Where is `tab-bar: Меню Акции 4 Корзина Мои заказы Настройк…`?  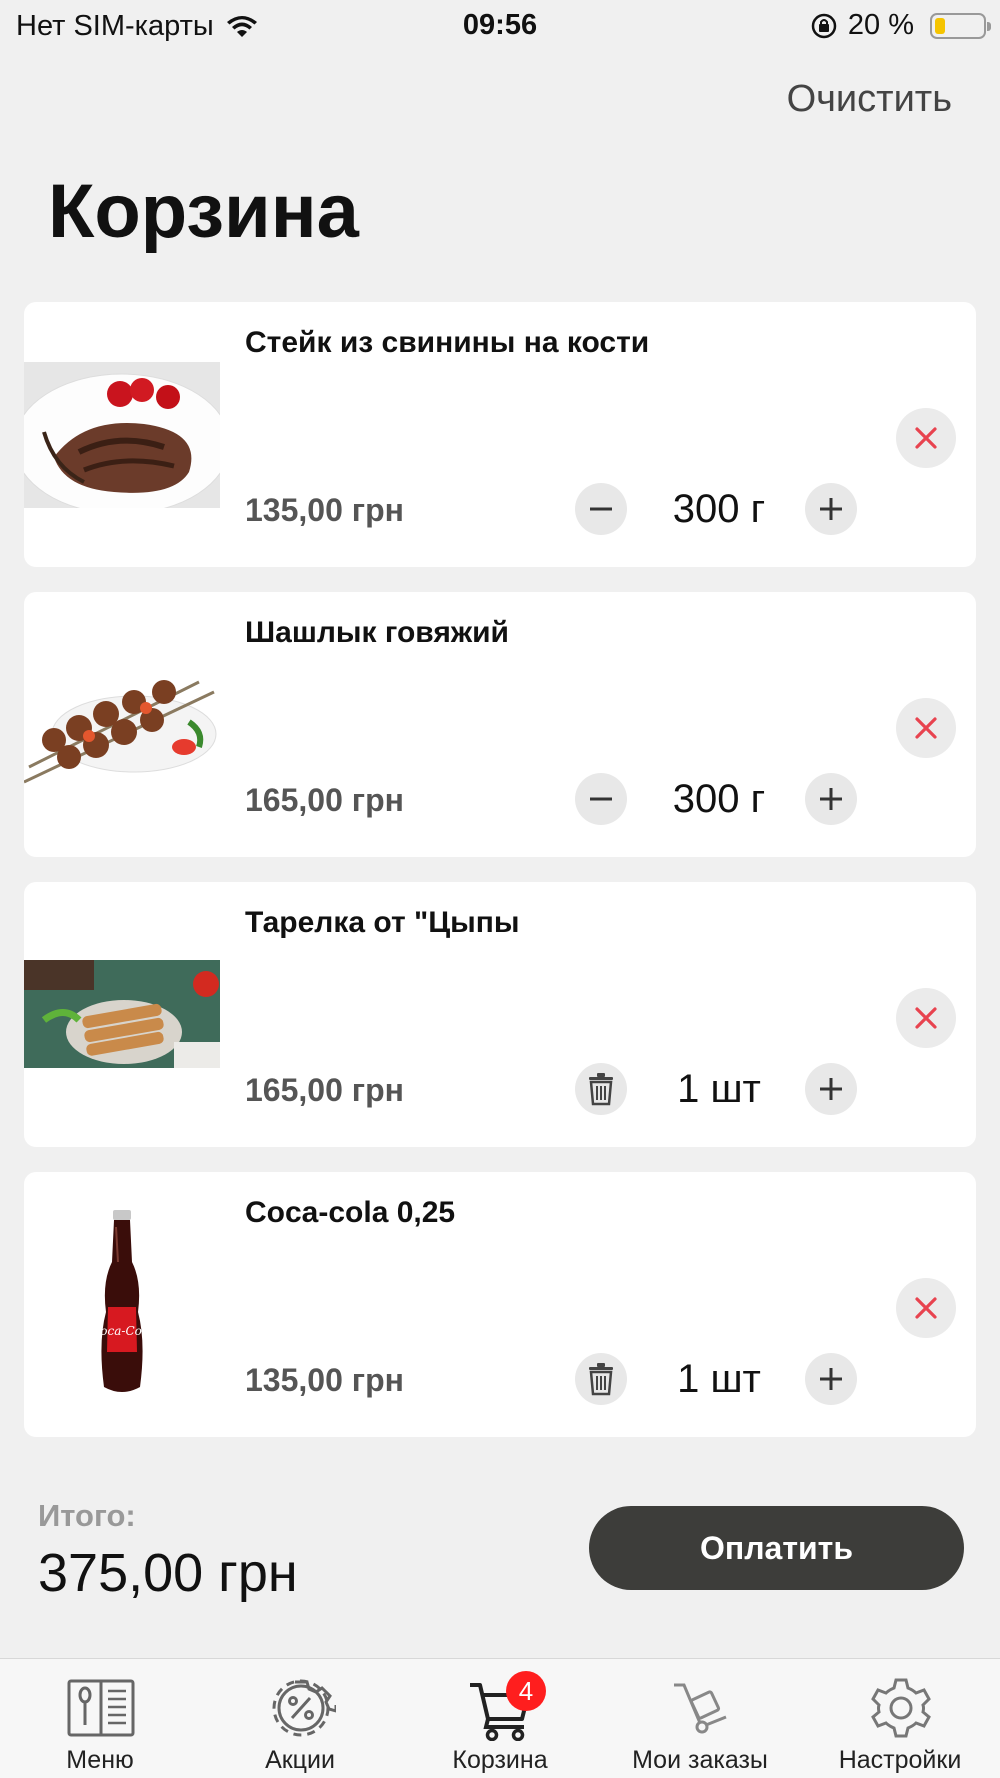 tab-bar: Меню Акции 4 Корзина Мои заказы Настройк… is located at coordinates (500, 1718).